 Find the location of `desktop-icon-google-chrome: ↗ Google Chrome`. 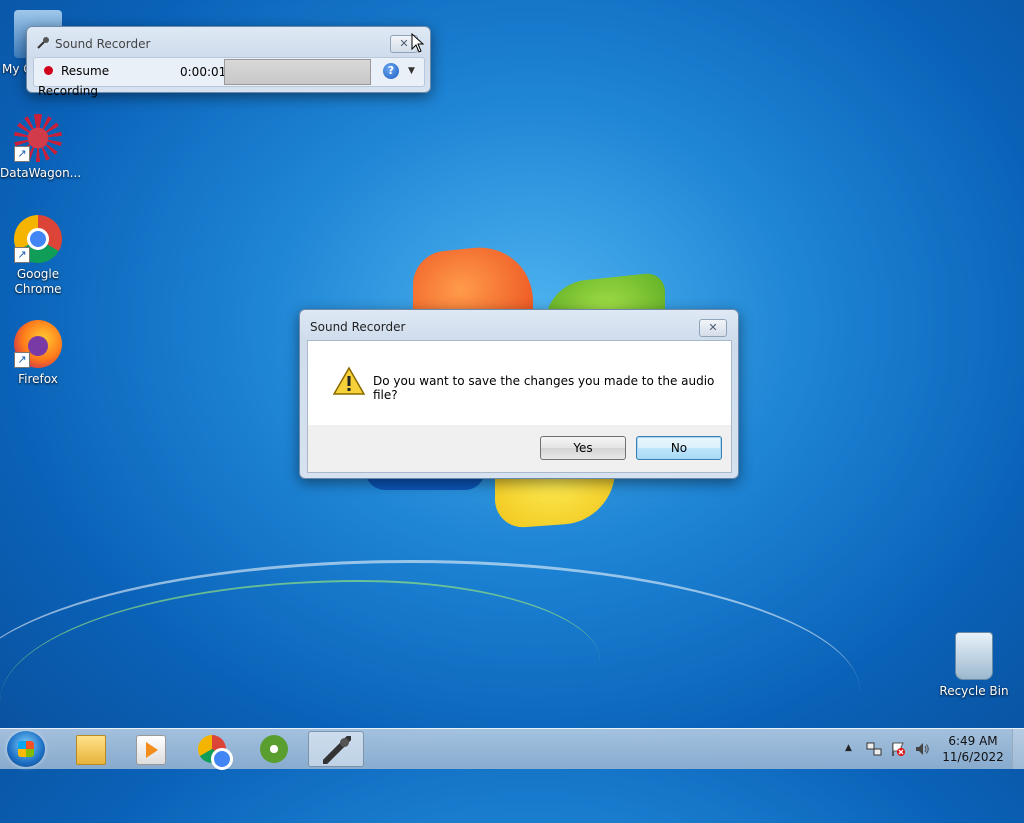

desktop-icon-google-chrome: ↗ Google Chrome is located at coordinates (38, 256).